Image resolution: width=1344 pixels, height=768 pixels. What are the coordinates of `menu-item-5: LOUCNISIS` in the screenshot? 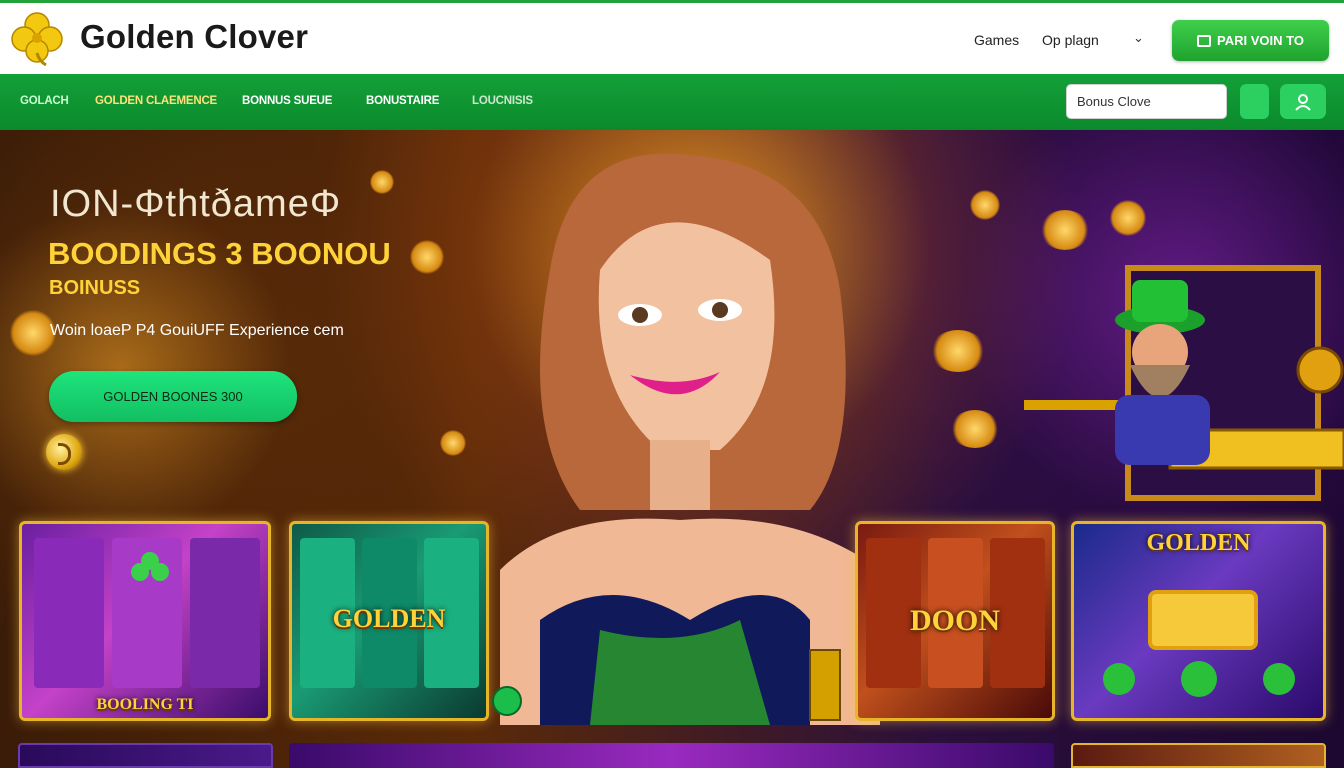 It's located at (502, 101).